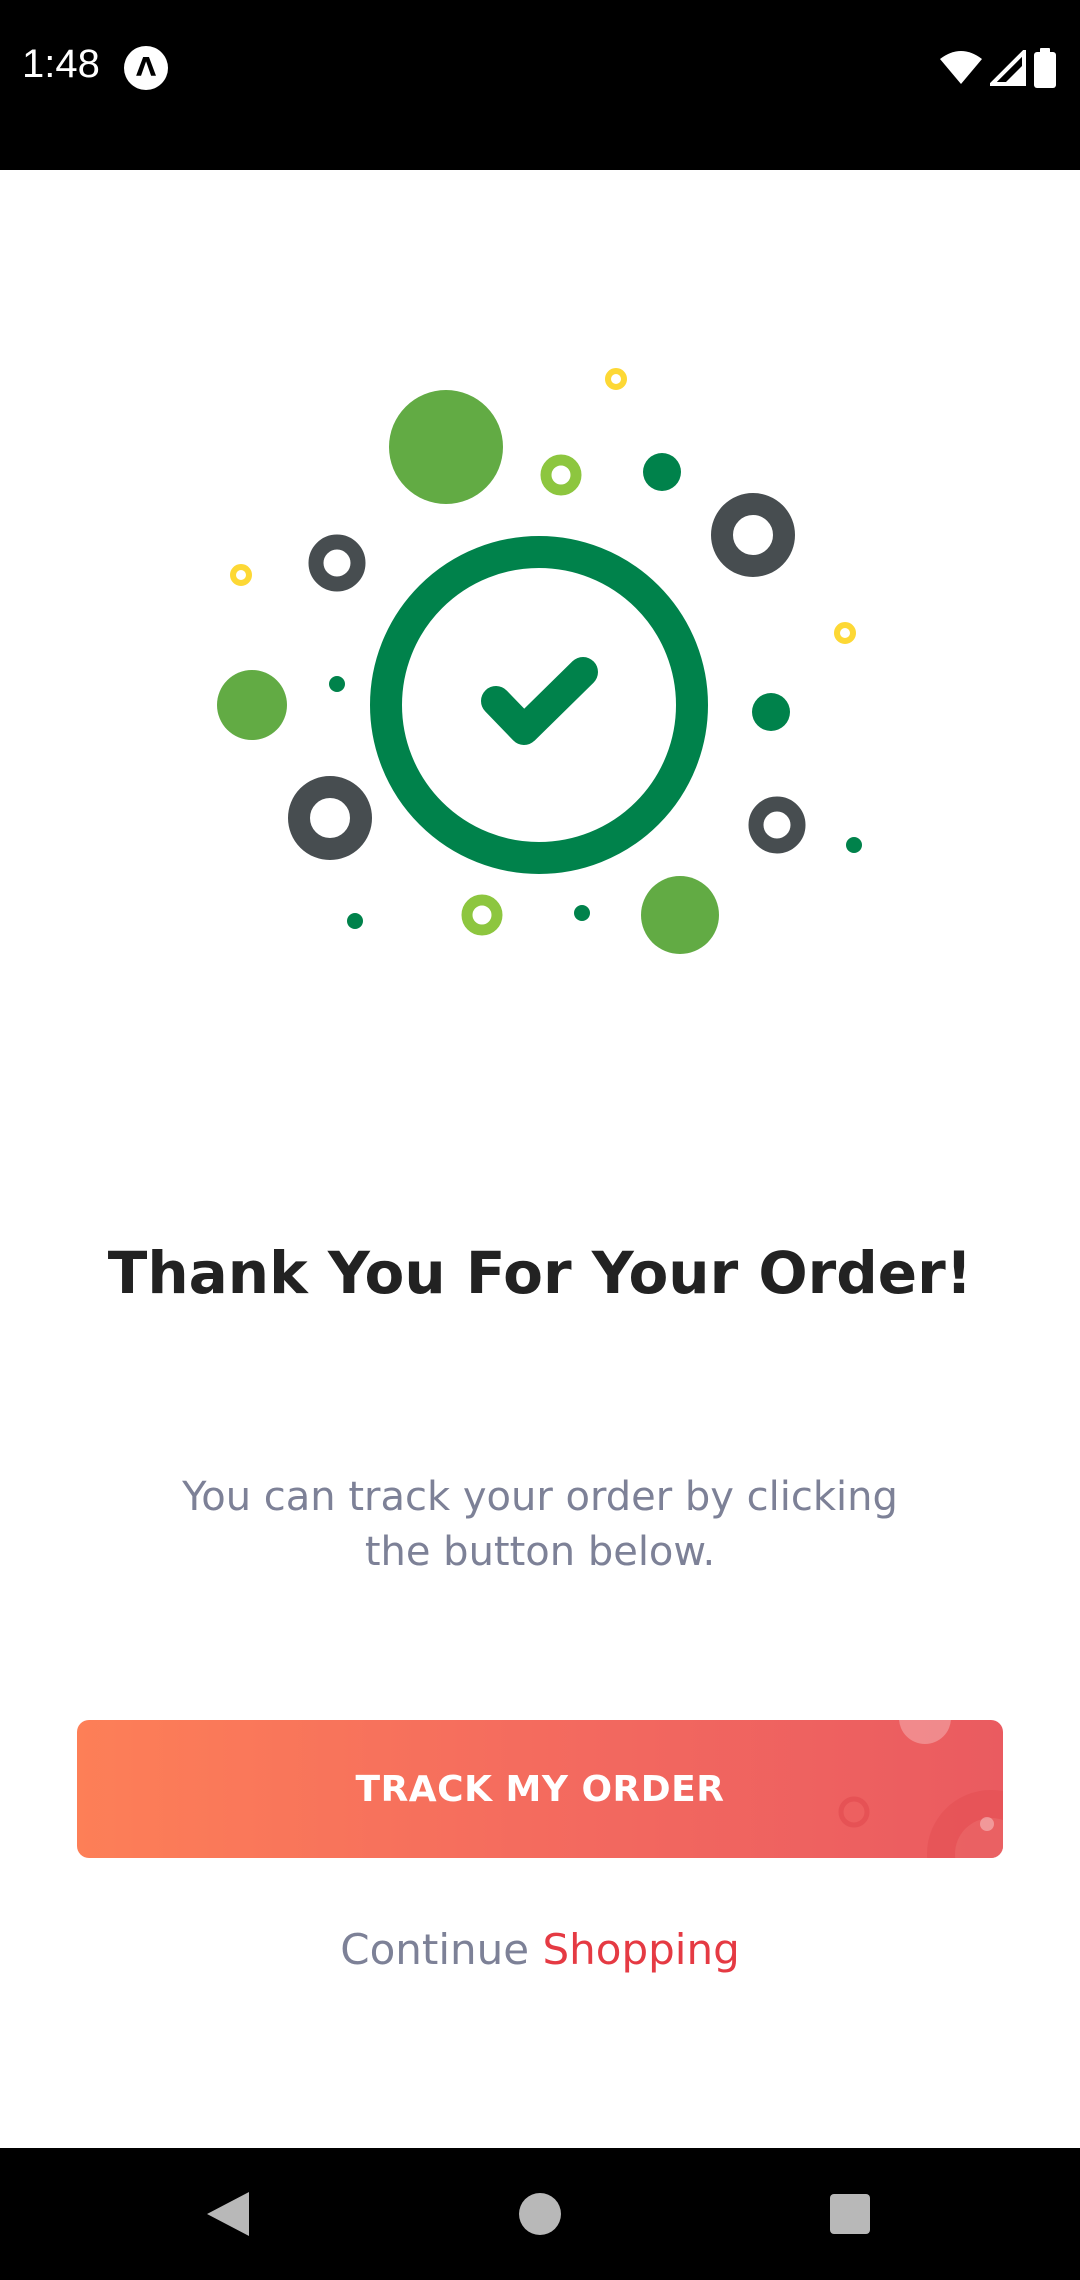 The height and width of the screenshot is (2280, 1080). I want to click on track-order-button: TRACK MY ORDER, so click(540, 1789).